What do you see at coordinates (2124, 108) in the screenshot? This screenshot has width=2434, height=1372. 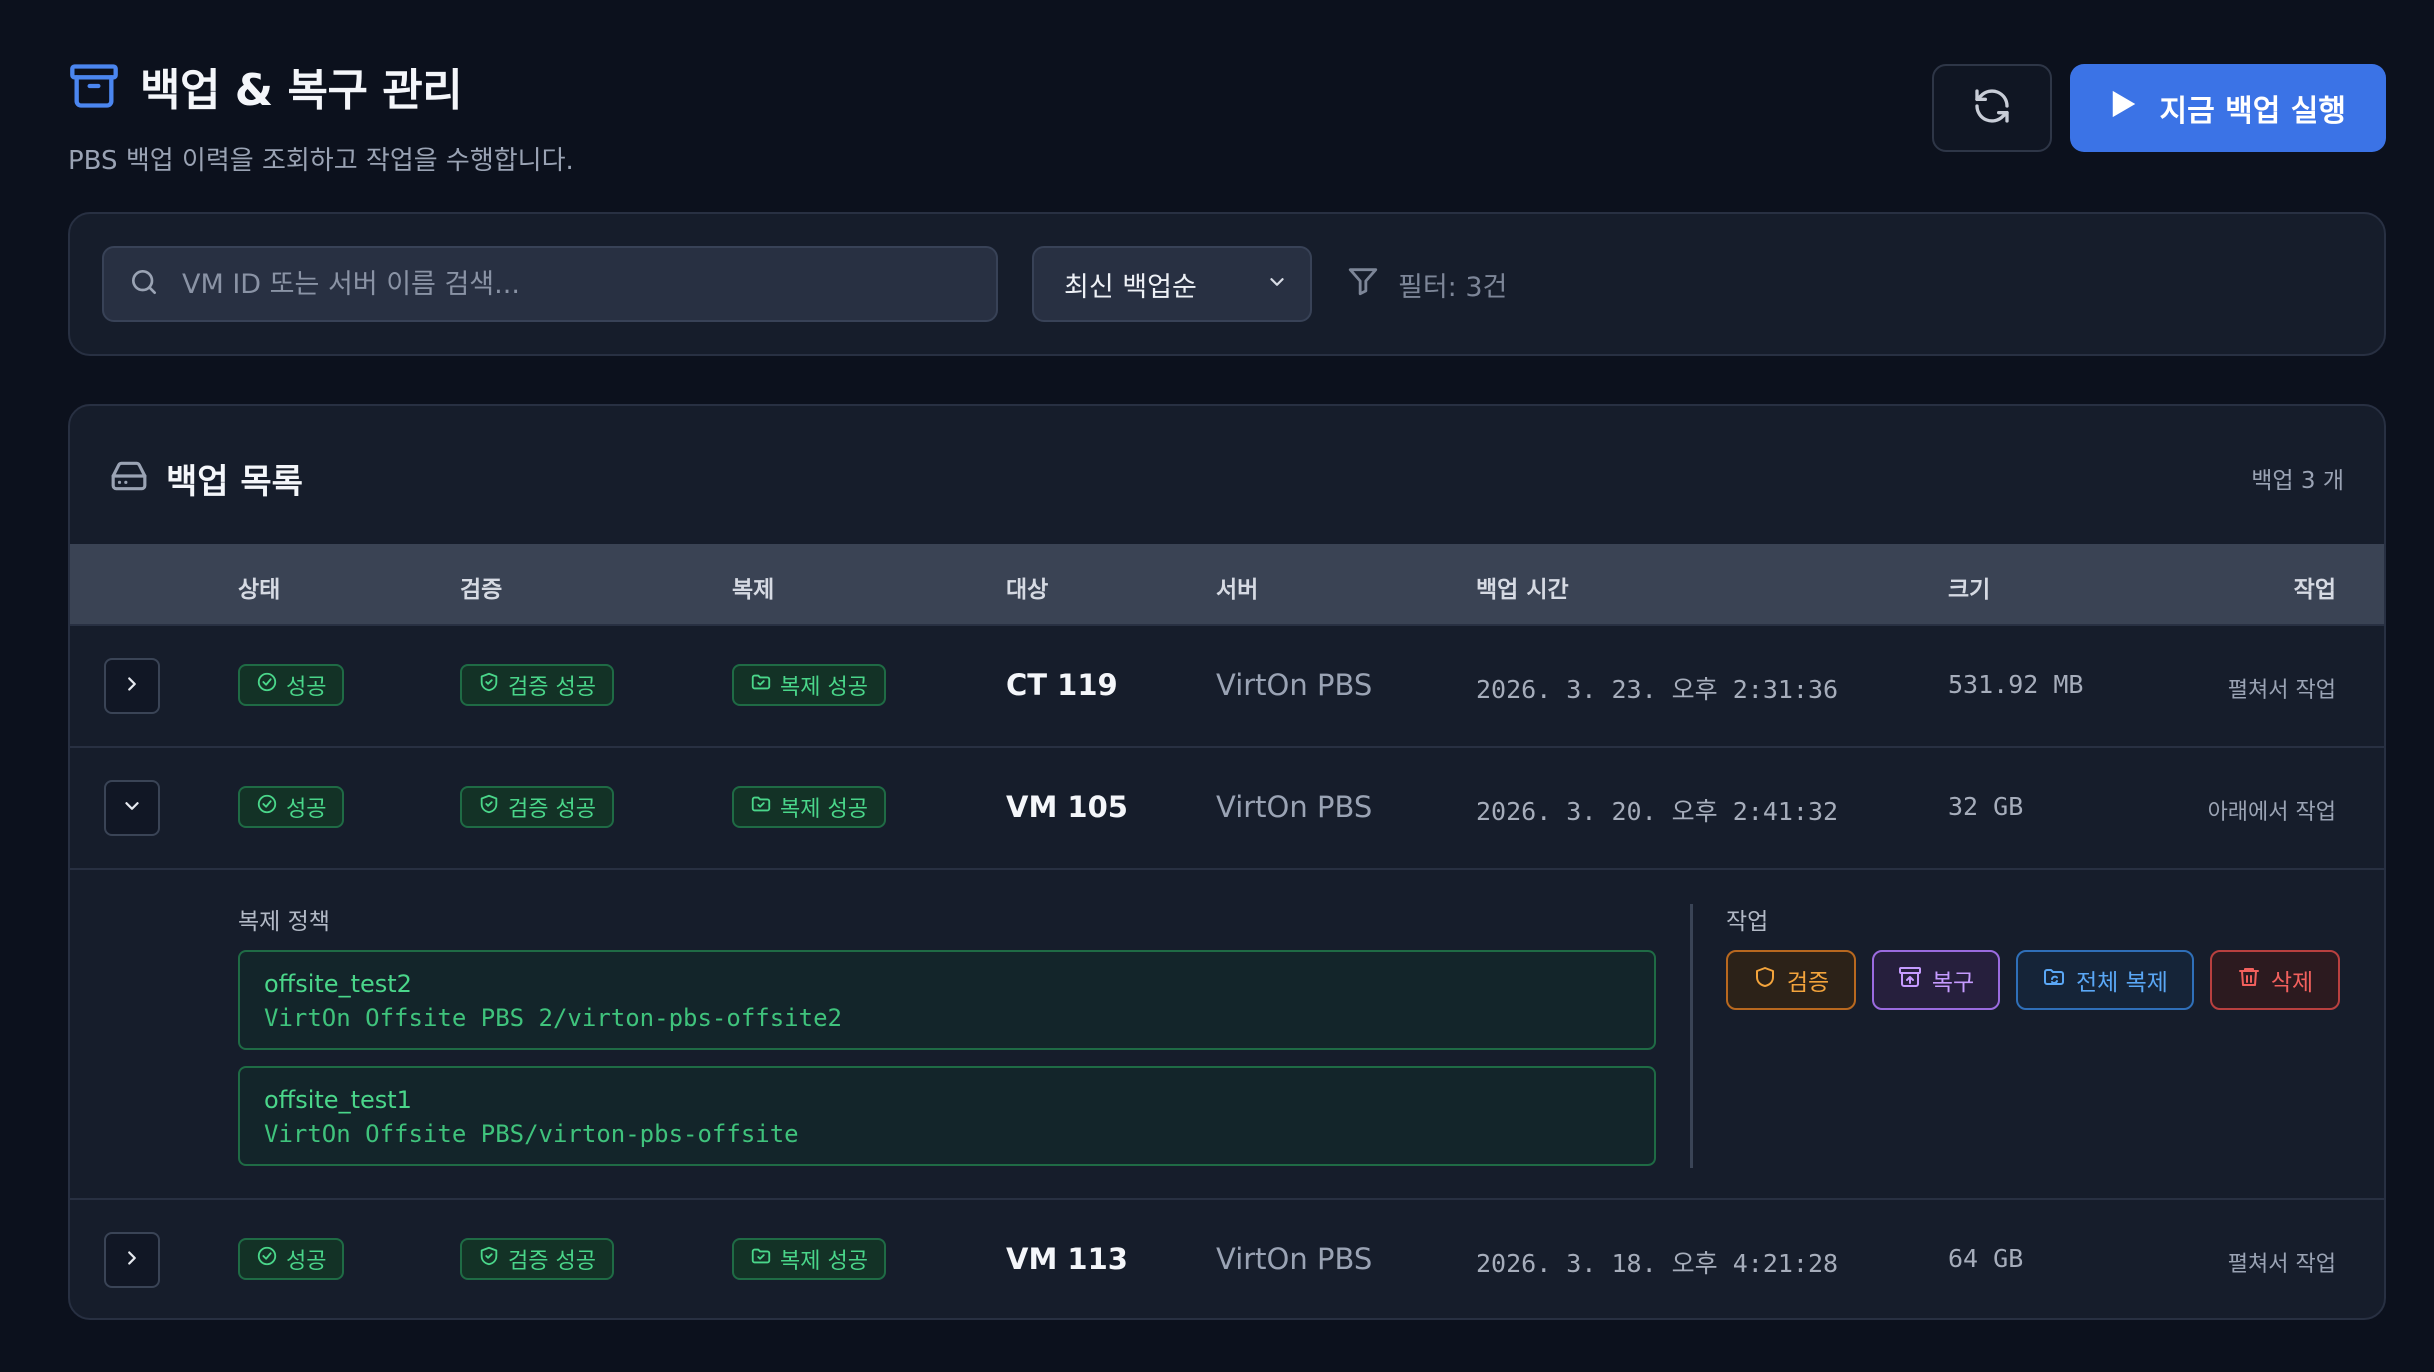 I see `play-icon` at bounding box center [2124, 108].